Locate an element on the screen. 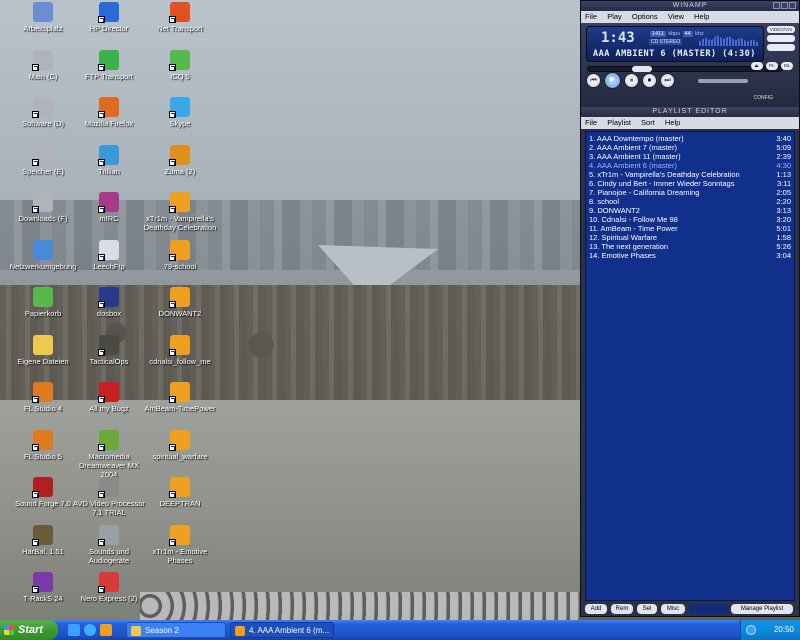 This screenshot has width=800, height=640. desktop-icon: Nero Express (2) is located at coordinates (109, 587).